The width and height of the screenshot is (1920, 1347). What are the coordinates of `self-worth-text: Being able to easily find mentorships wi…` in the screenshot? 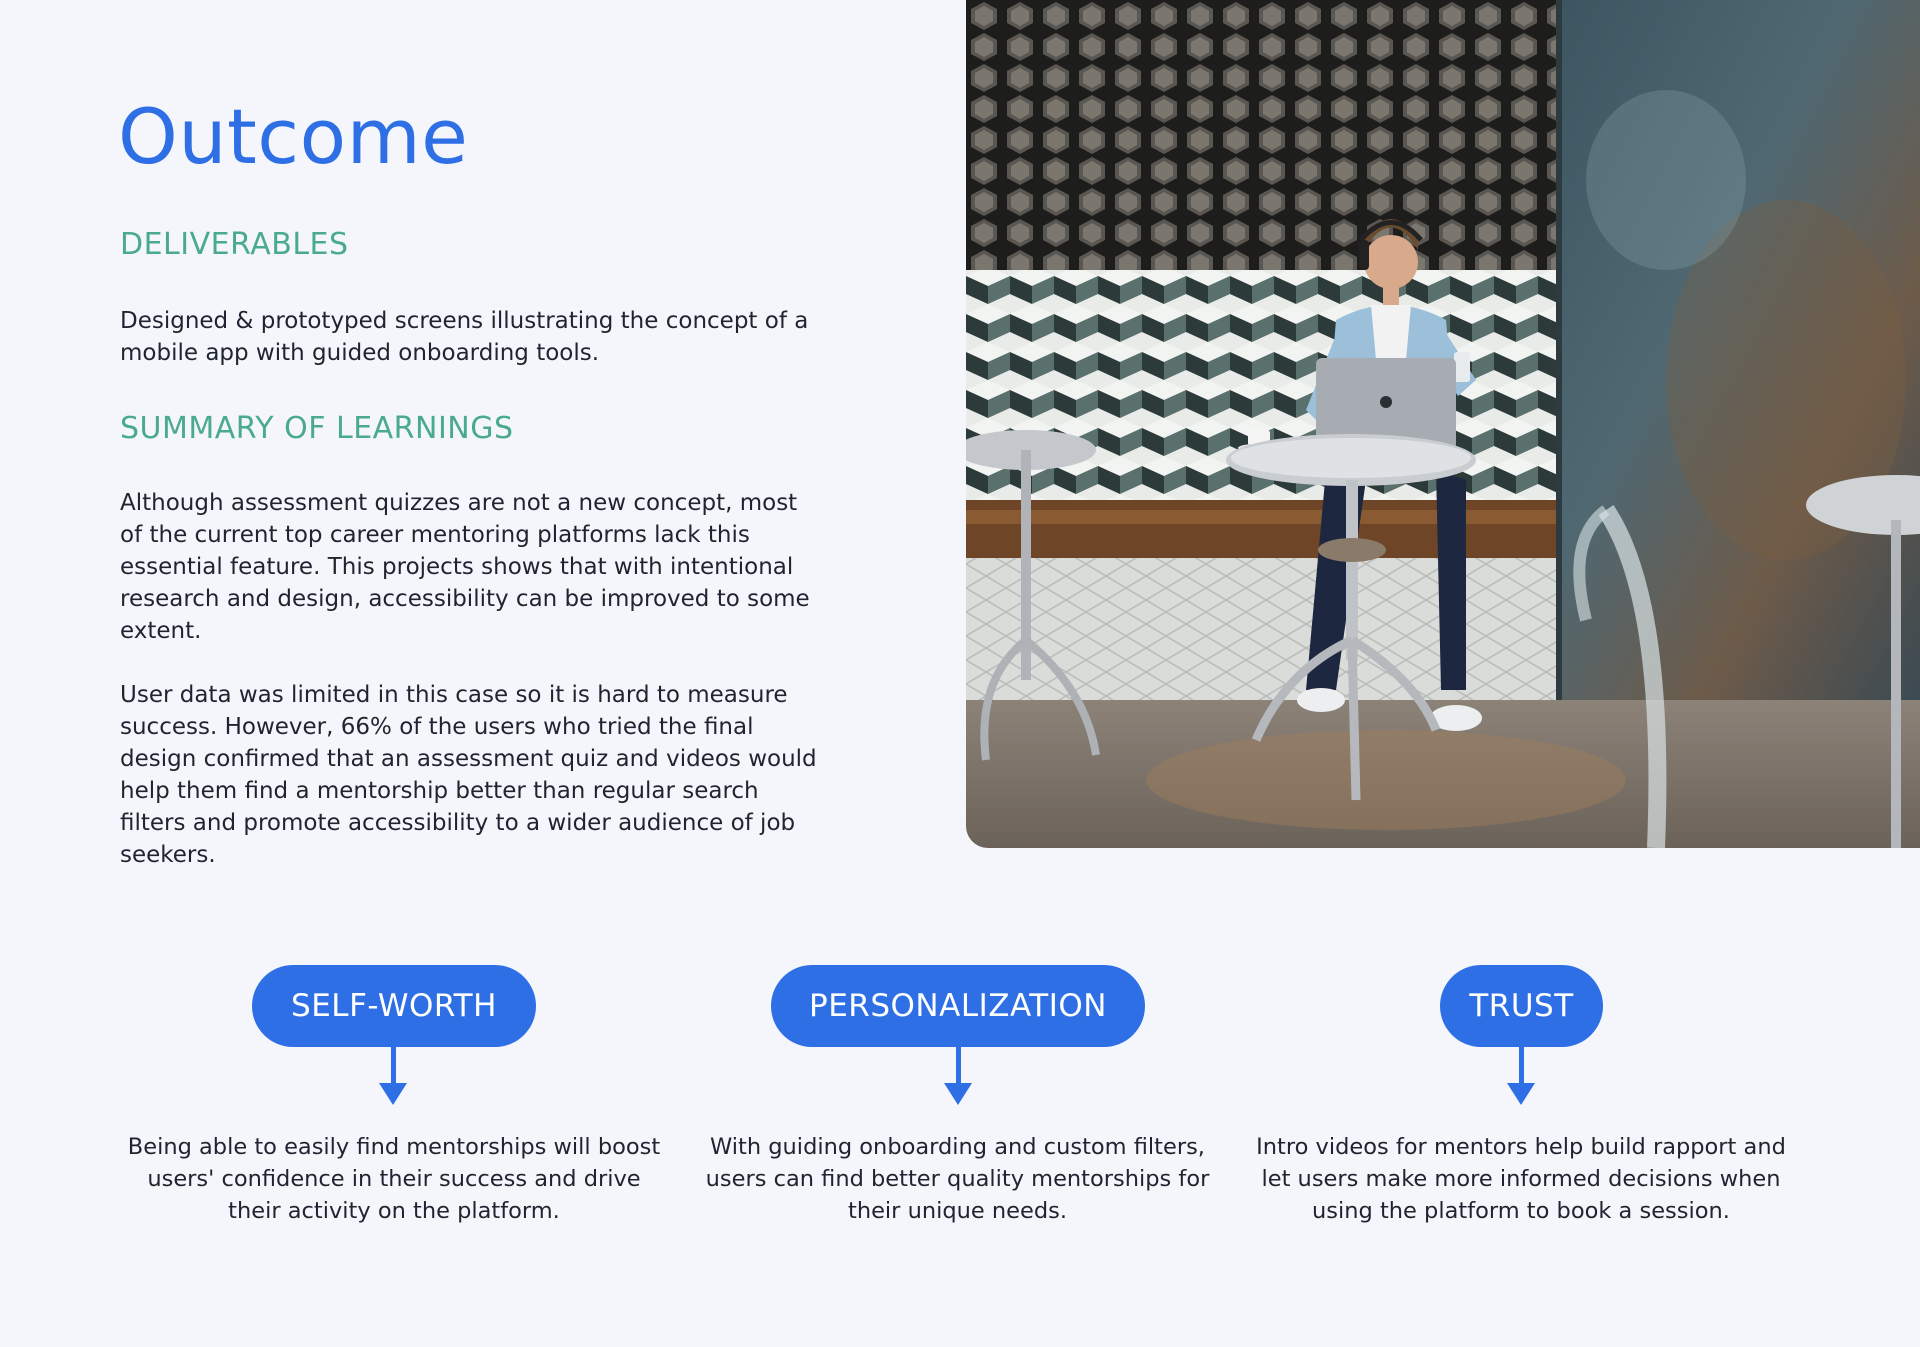 It's located at (394, 1179).